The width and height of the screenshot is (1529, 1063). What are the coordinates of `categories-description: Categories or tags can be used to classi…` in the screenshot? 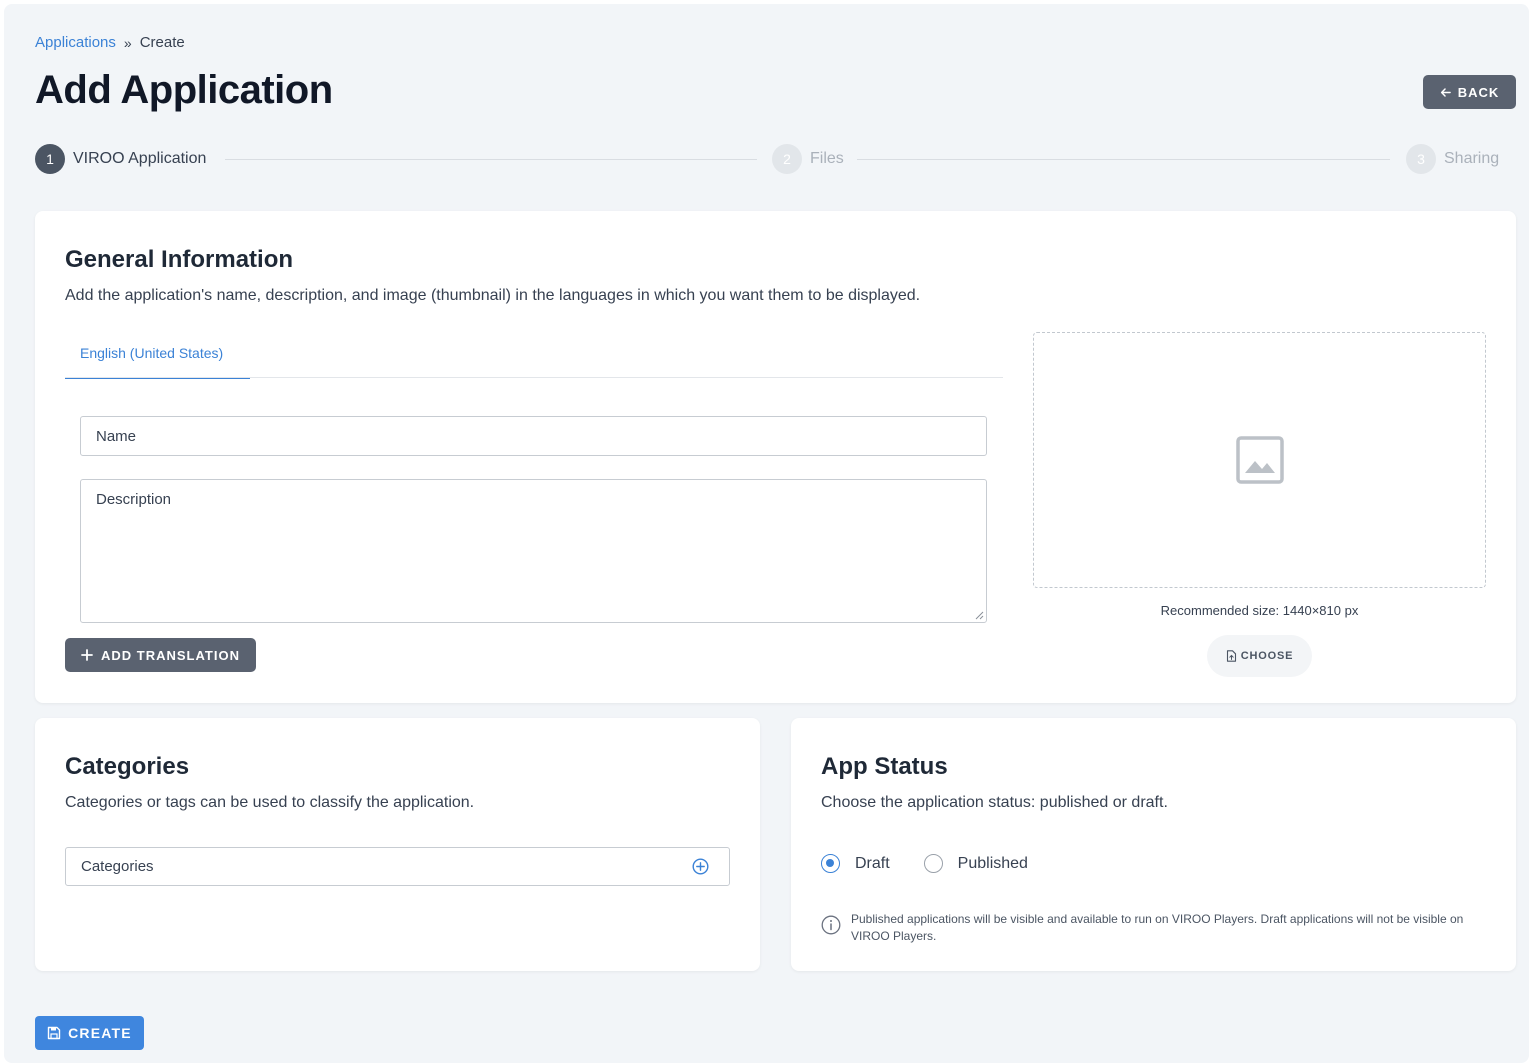 It's located at (270, 802).